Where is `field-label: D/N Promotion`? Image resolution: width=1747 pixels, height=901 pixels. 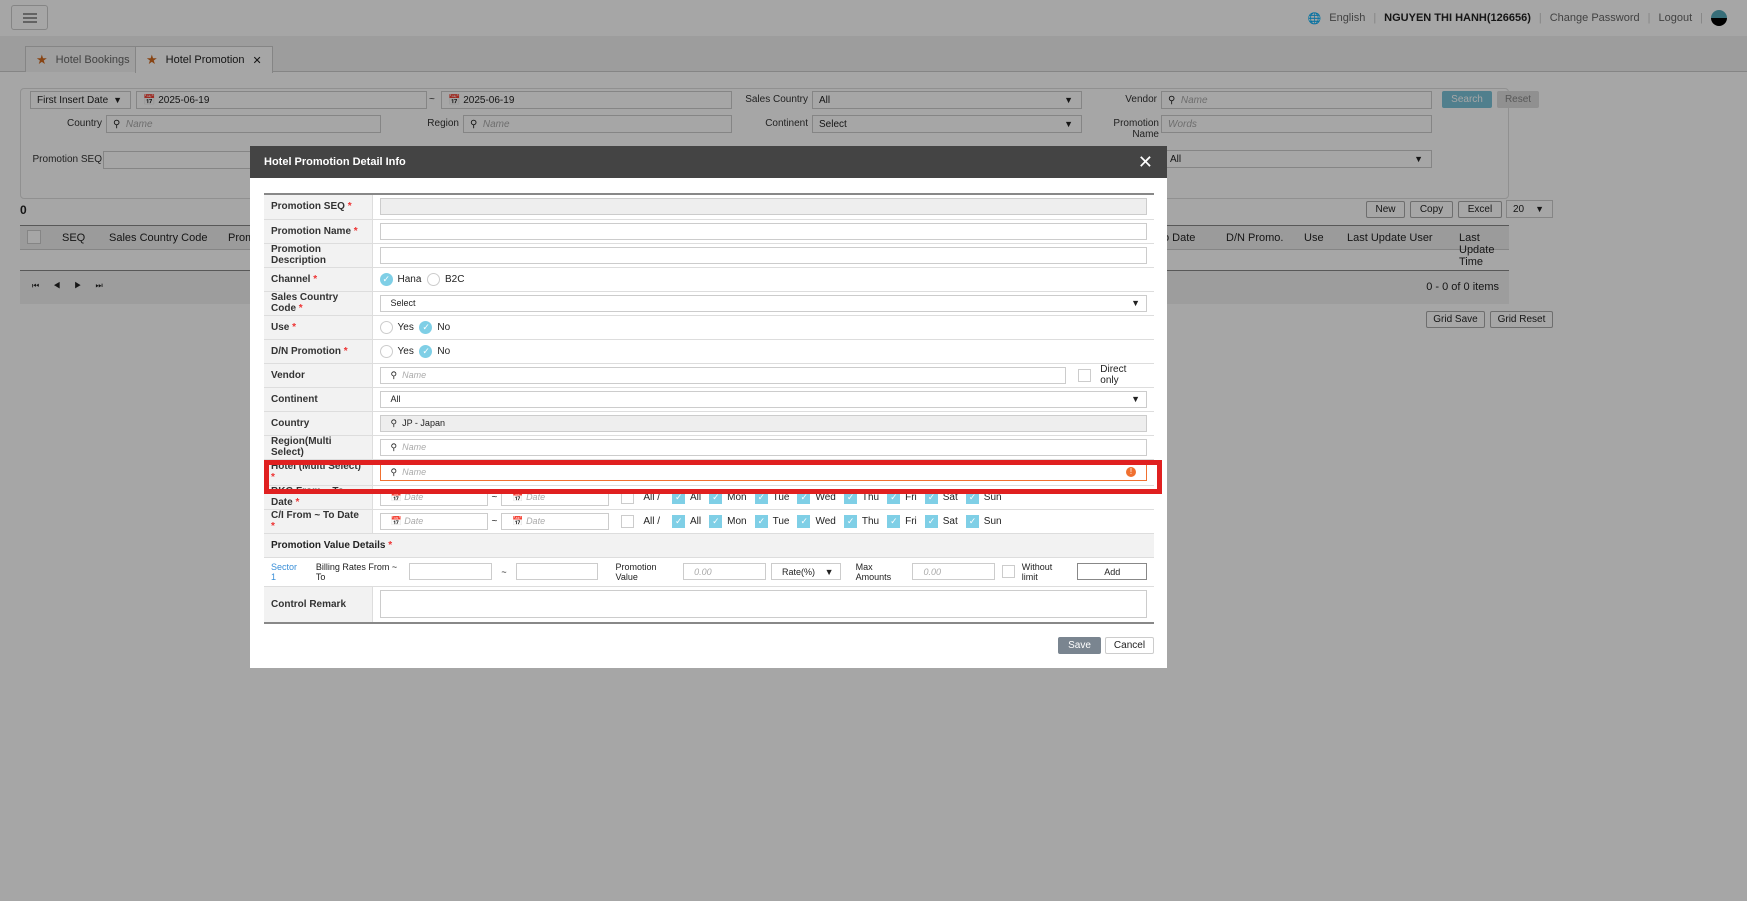 field-label: D/N Promotion is located at coordinates (306, 351).